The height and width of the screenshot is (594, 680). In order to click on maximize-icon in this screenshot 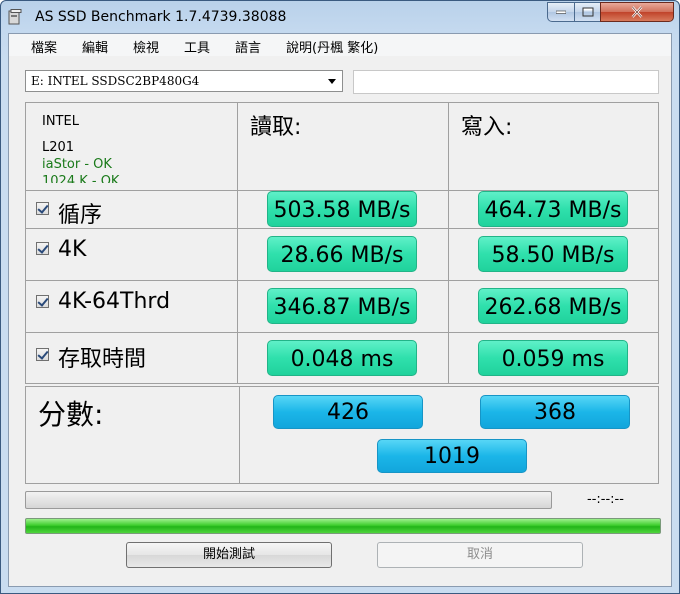, I will do `click(587, 12)`.